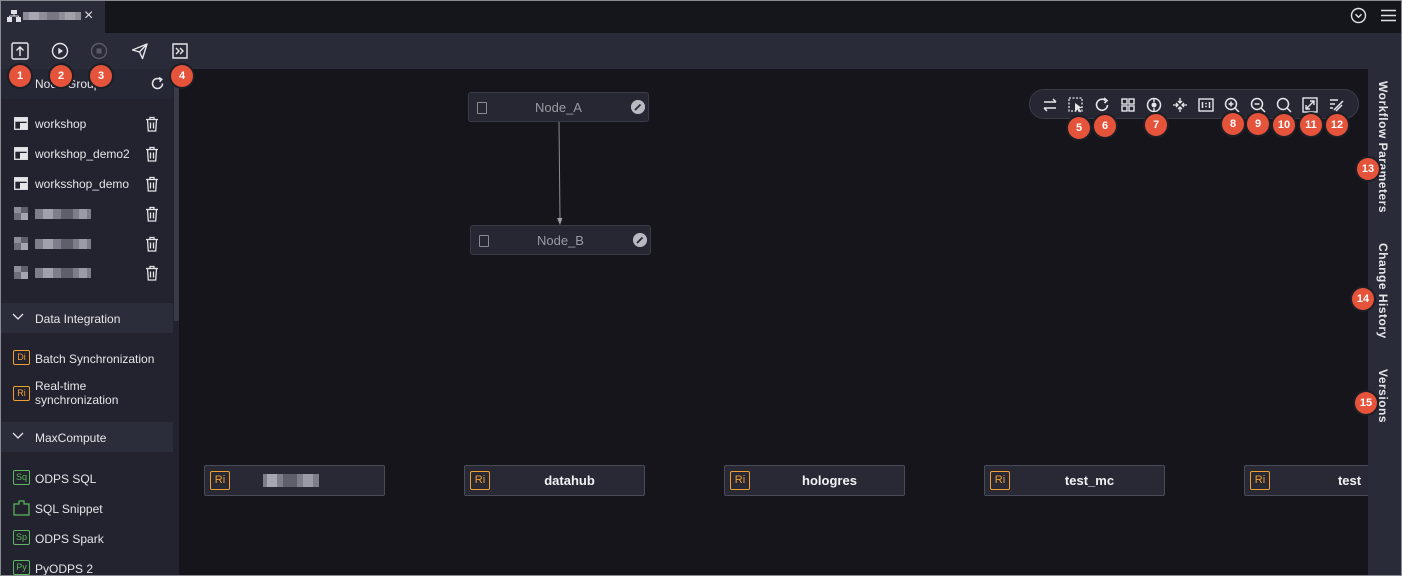  I want to click on center-icon, so click(1154, 105).